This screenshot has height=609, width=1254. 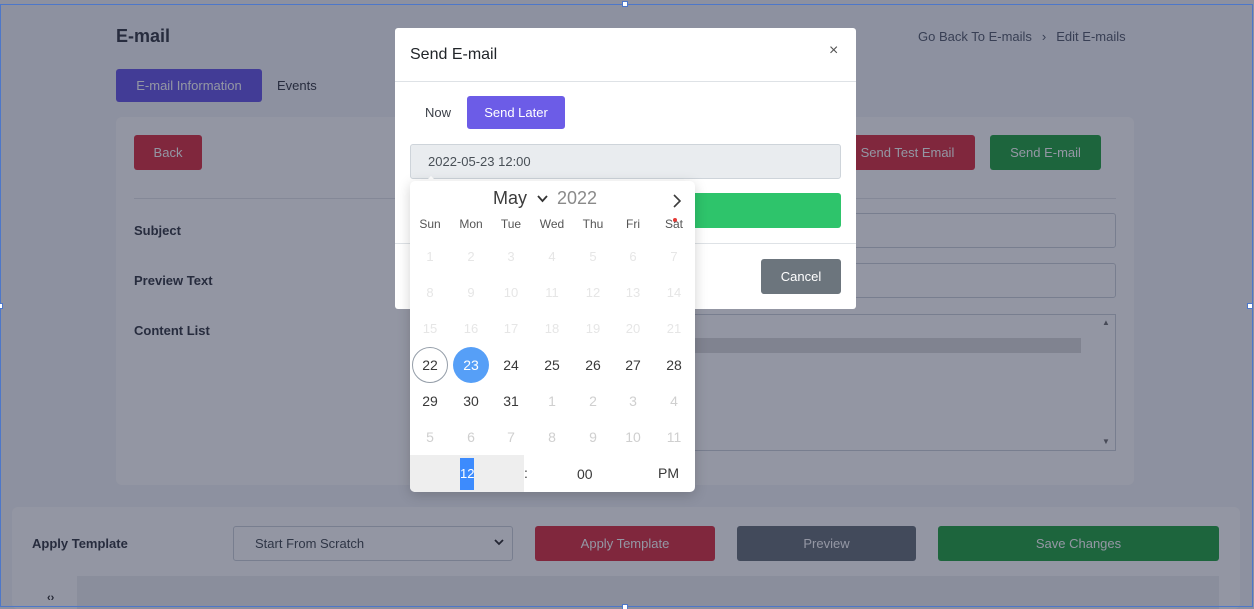 What do you see at coordinates (510, 198) in the screenshot?
I see `month-select: May` at bounding box center [510, 198].